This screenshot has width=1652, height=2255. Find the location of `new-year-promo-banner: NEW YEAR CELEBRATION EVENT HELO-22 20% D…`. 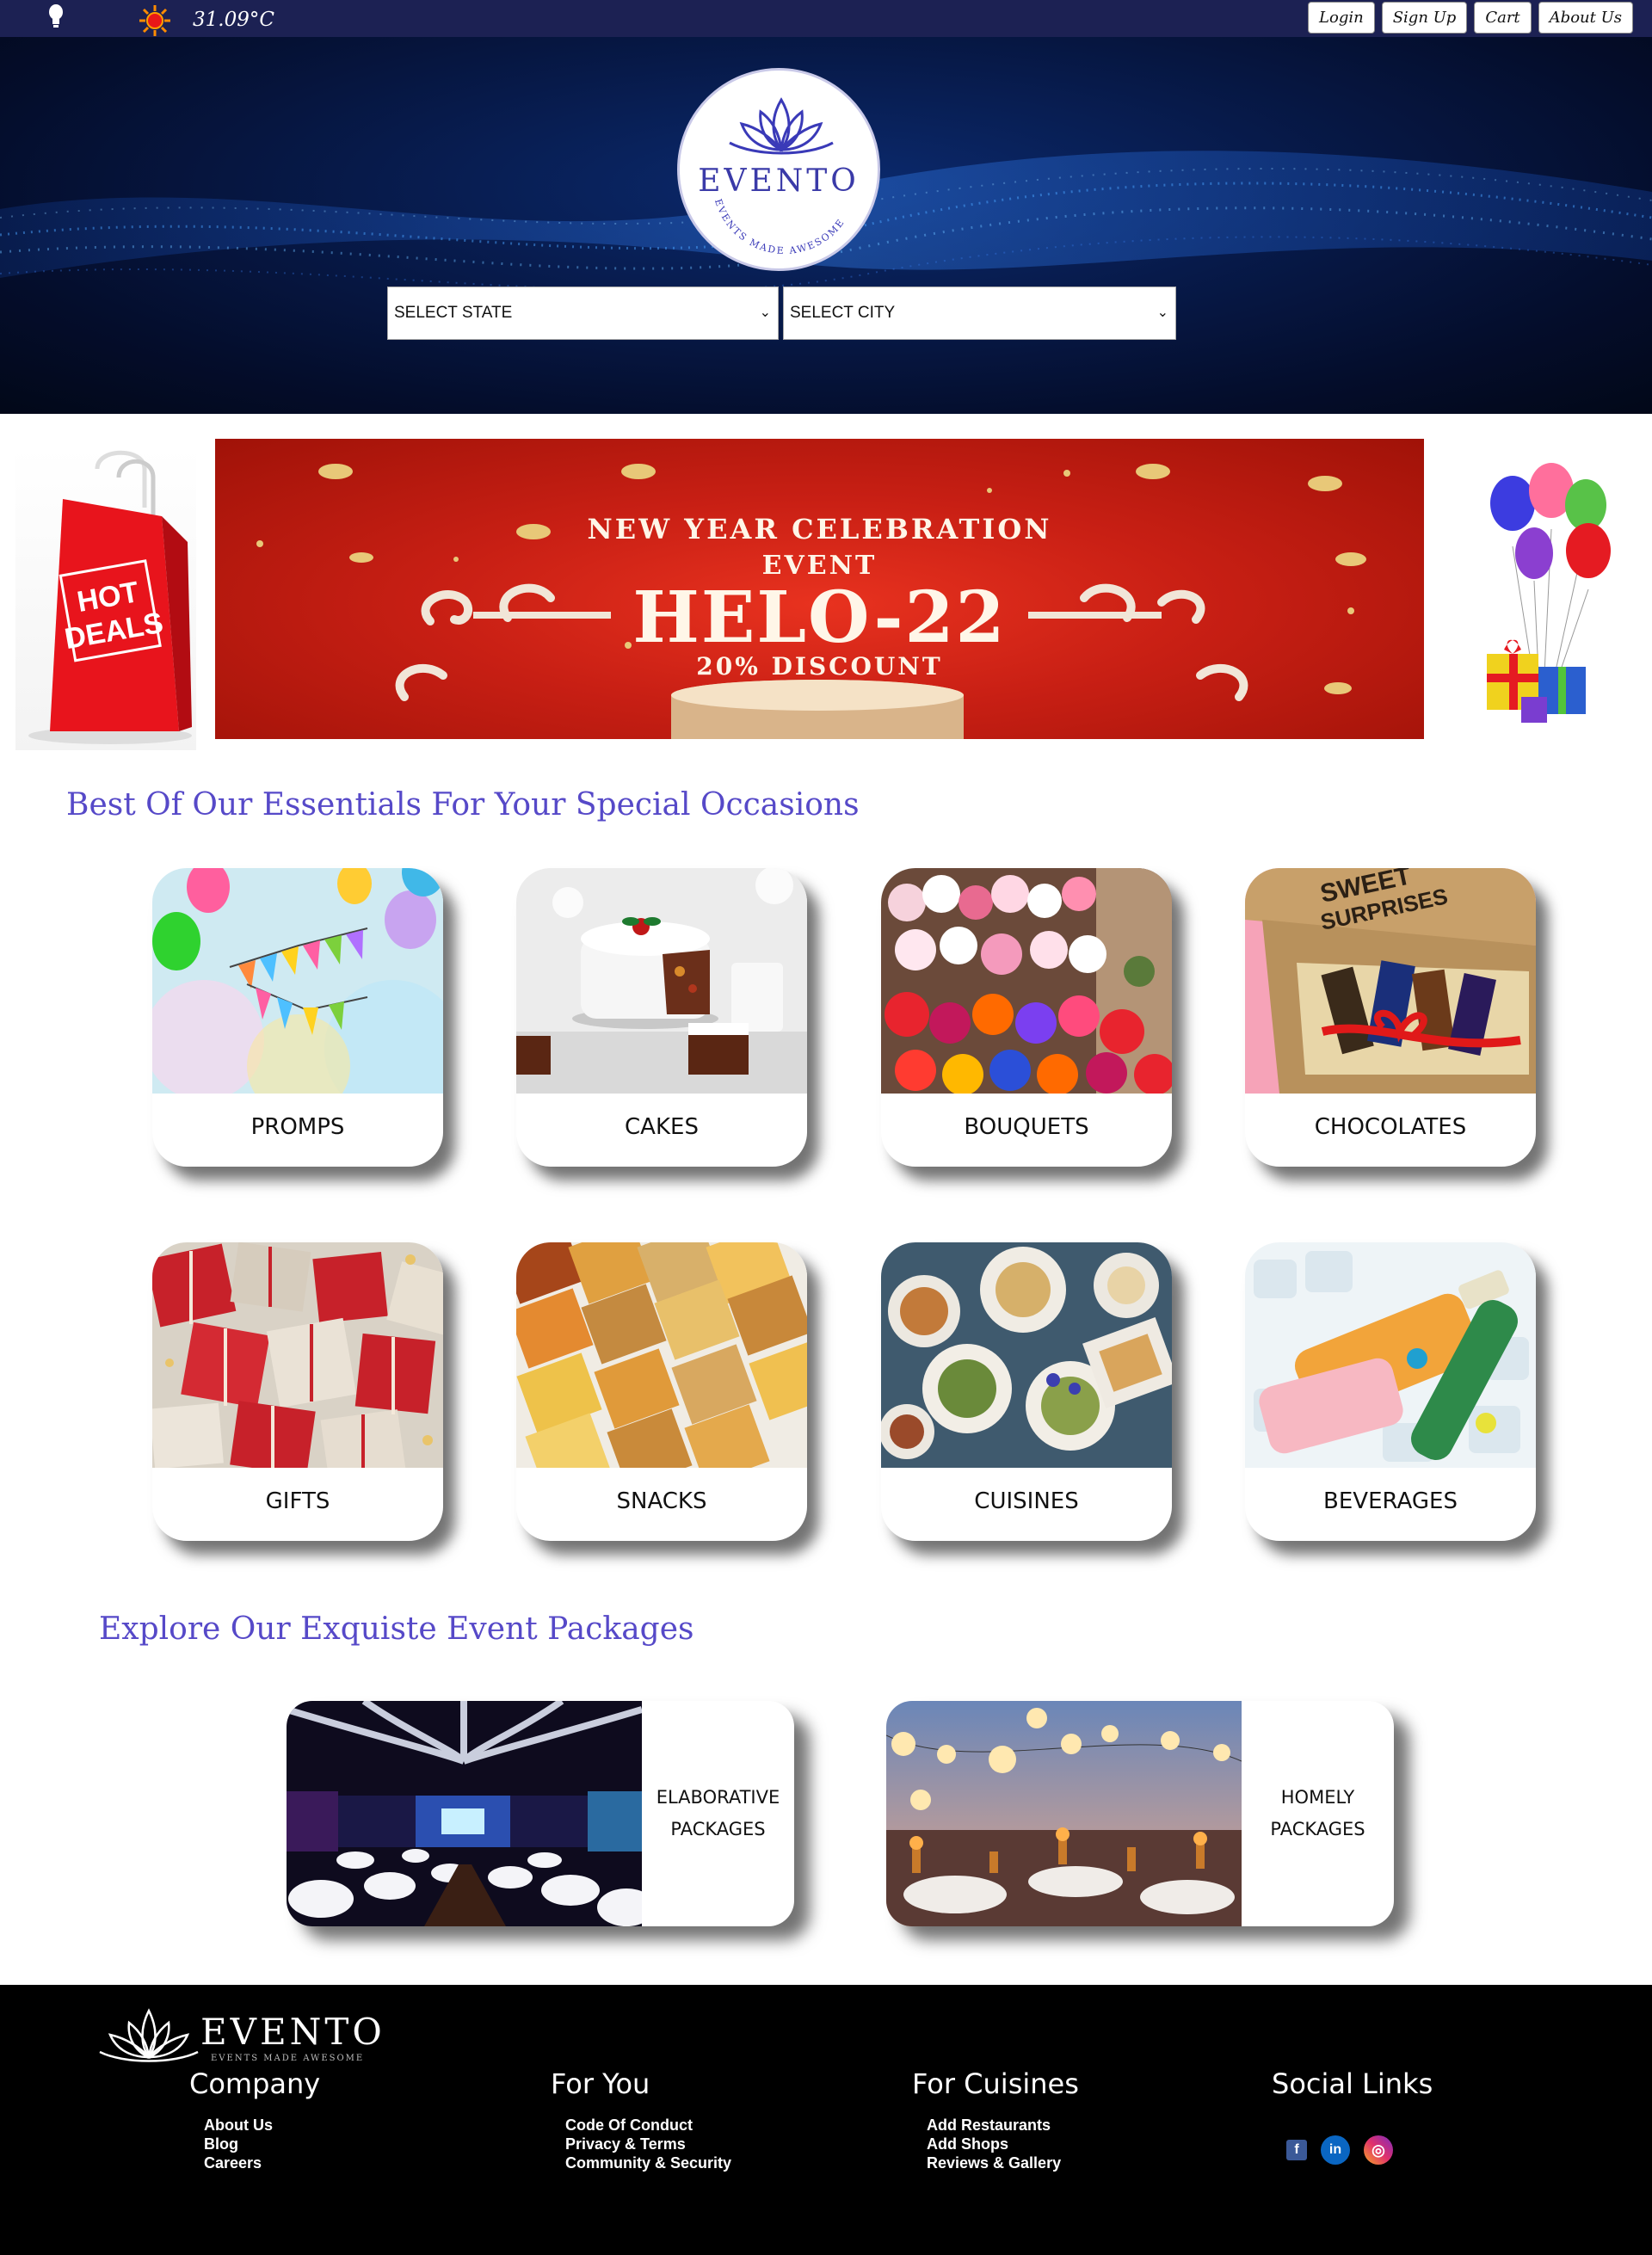

new-year-promo-banner: NEW YEAR CELEBRATION EVENT HELO-22 20% D… is located at coordinates (819, 589).